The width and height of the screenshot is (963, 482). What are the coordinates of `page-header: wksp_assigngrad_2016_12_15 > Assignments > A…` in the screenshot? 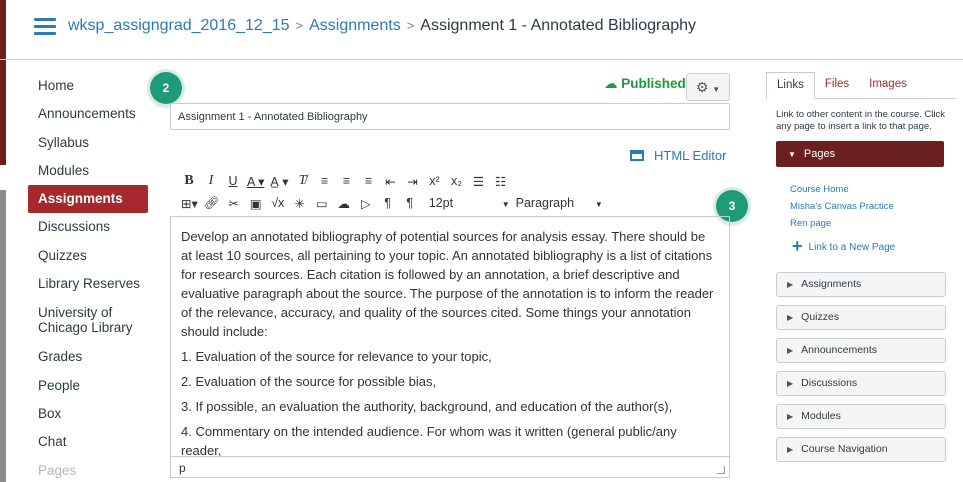 It's located at (481, 30).